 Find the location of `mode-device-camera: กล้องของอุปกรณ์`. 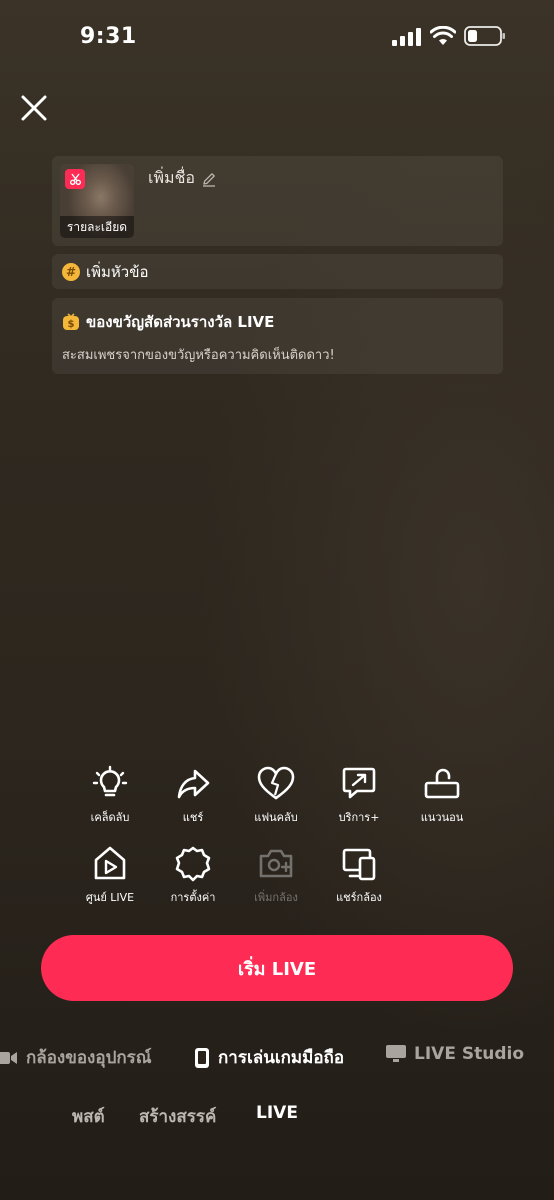

mode-device-camera: กล้องของอุปกรณ์ is located at coordinates (76, 1057).